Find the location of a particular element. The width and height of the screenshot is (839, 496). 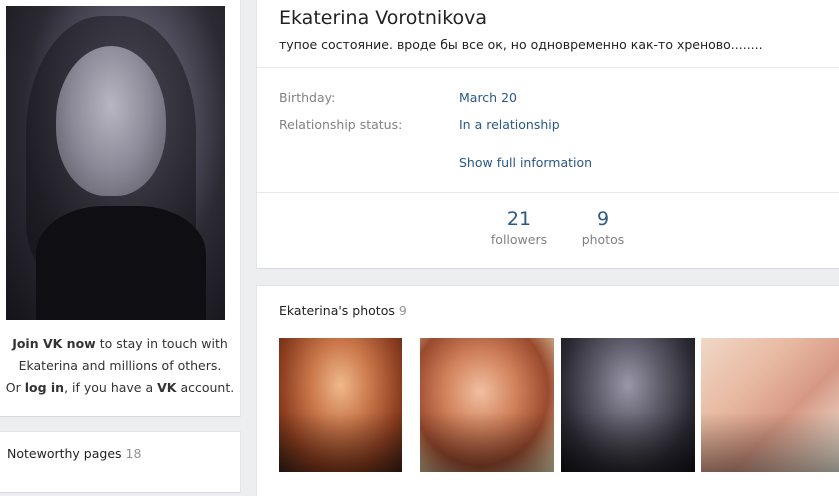

join-line1-rest: to stay in touch with is located at coordinates (161, 343).